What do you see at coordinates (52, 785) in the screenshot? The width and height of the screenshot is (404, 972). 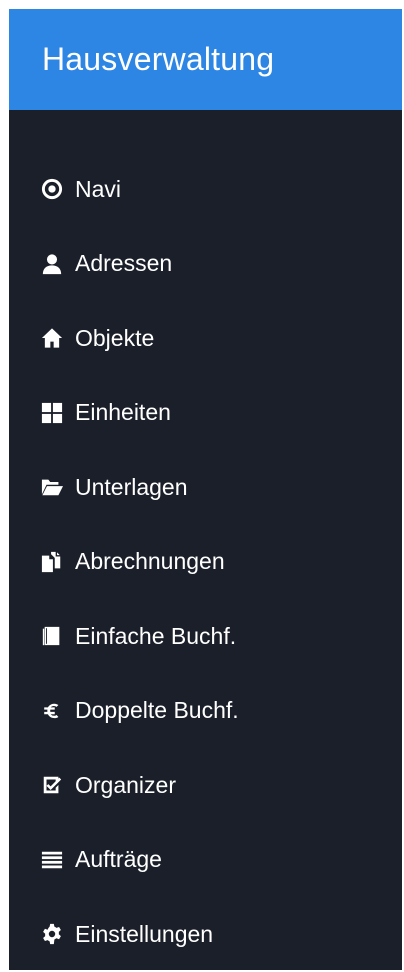 I see `checkbox-icon` at bounding box center [52, 785].